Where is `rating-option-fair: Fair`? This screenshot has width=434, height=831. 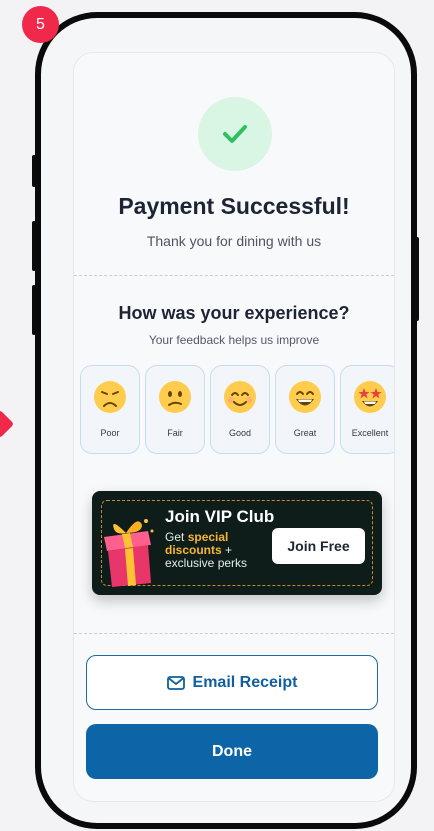 rating-option-fair: Fair is located at coordinates (175, 409).